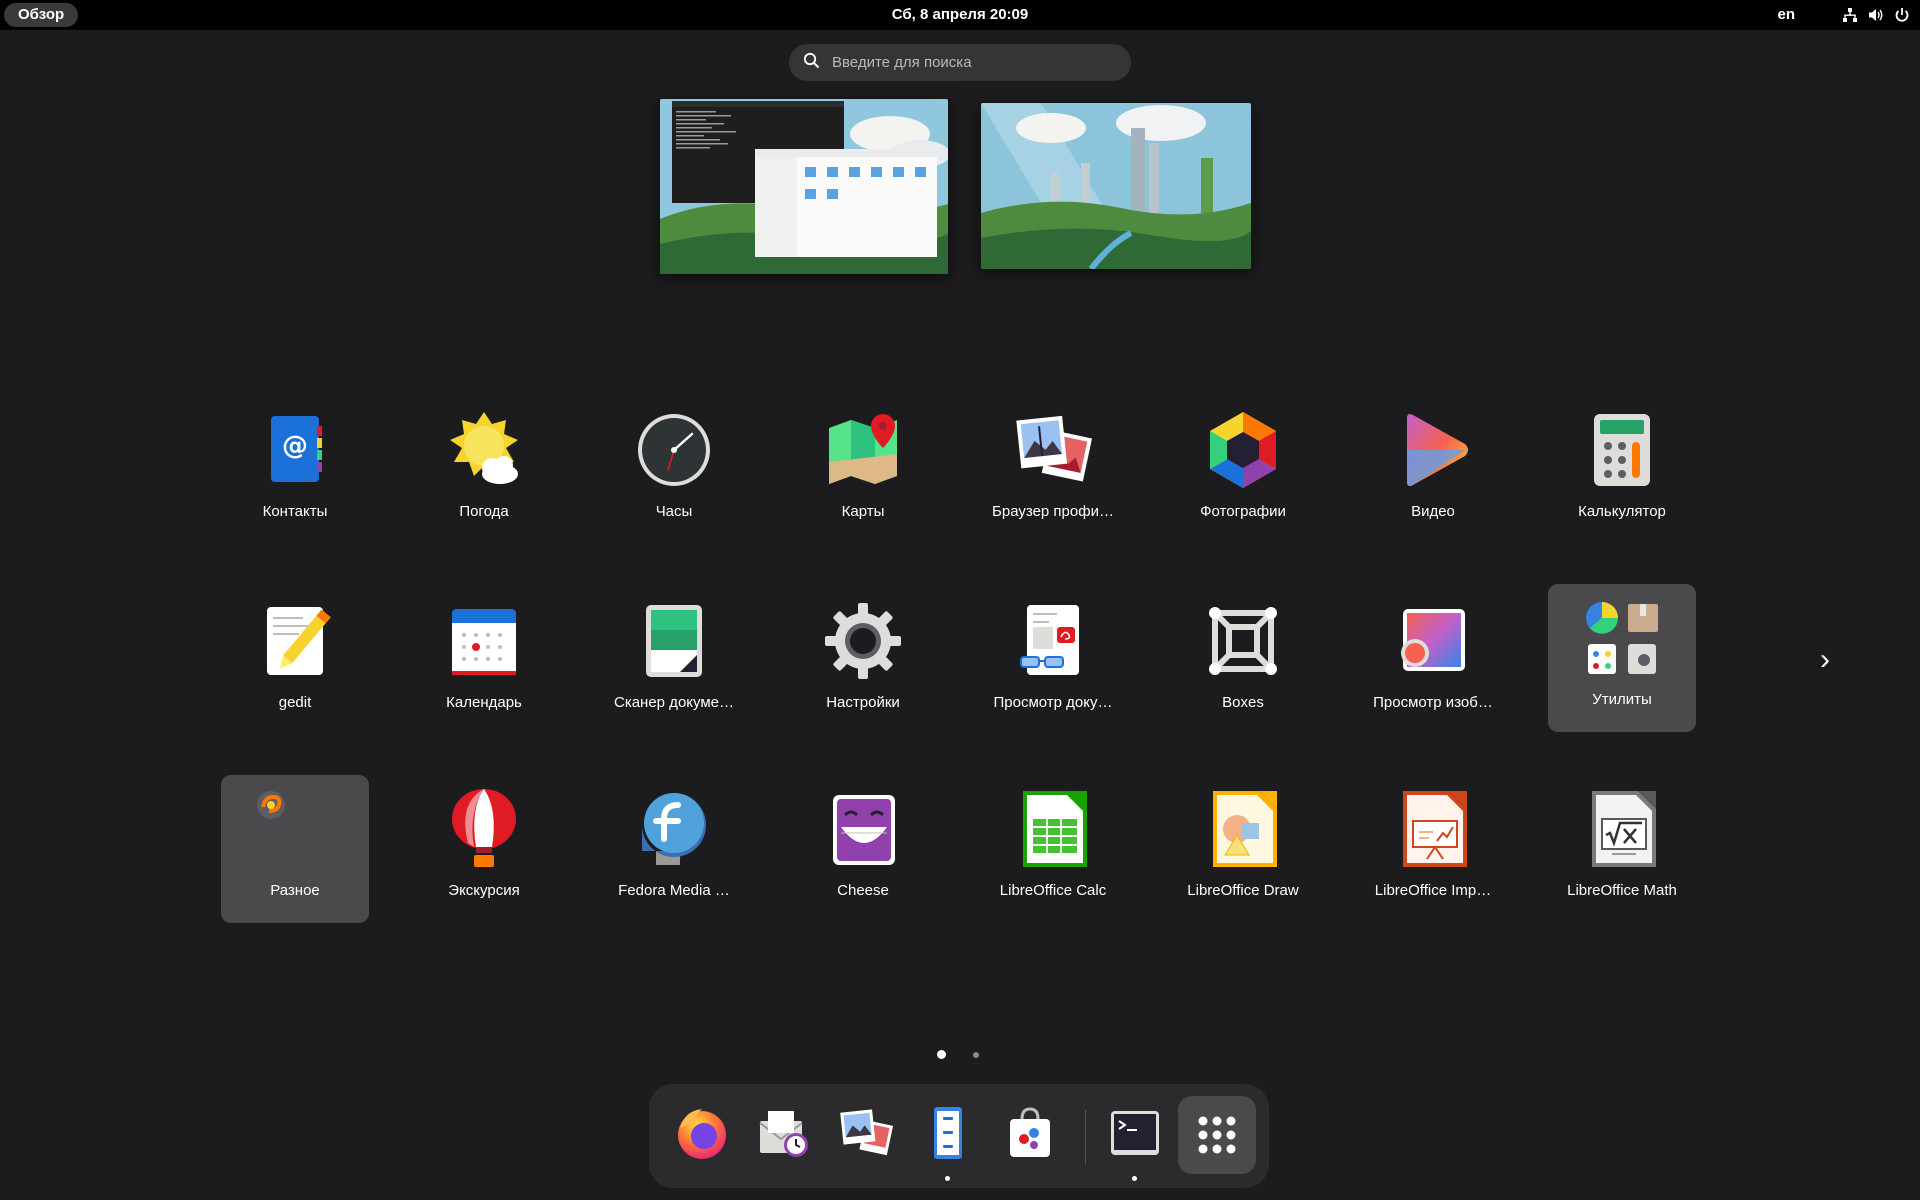 Image resolution: width=1920 pixels, height=1200 pixels. I want to click on clock-display: Сб, 8 апреля 20:09, so click(960, 15).